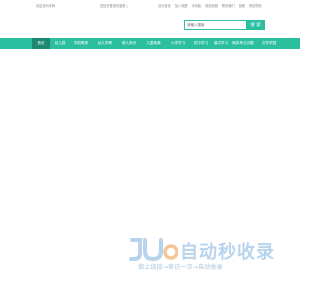  Describe the element at coordinates (181, 5) in the screenshot. I see `top-link: 加入收藏` at that location.